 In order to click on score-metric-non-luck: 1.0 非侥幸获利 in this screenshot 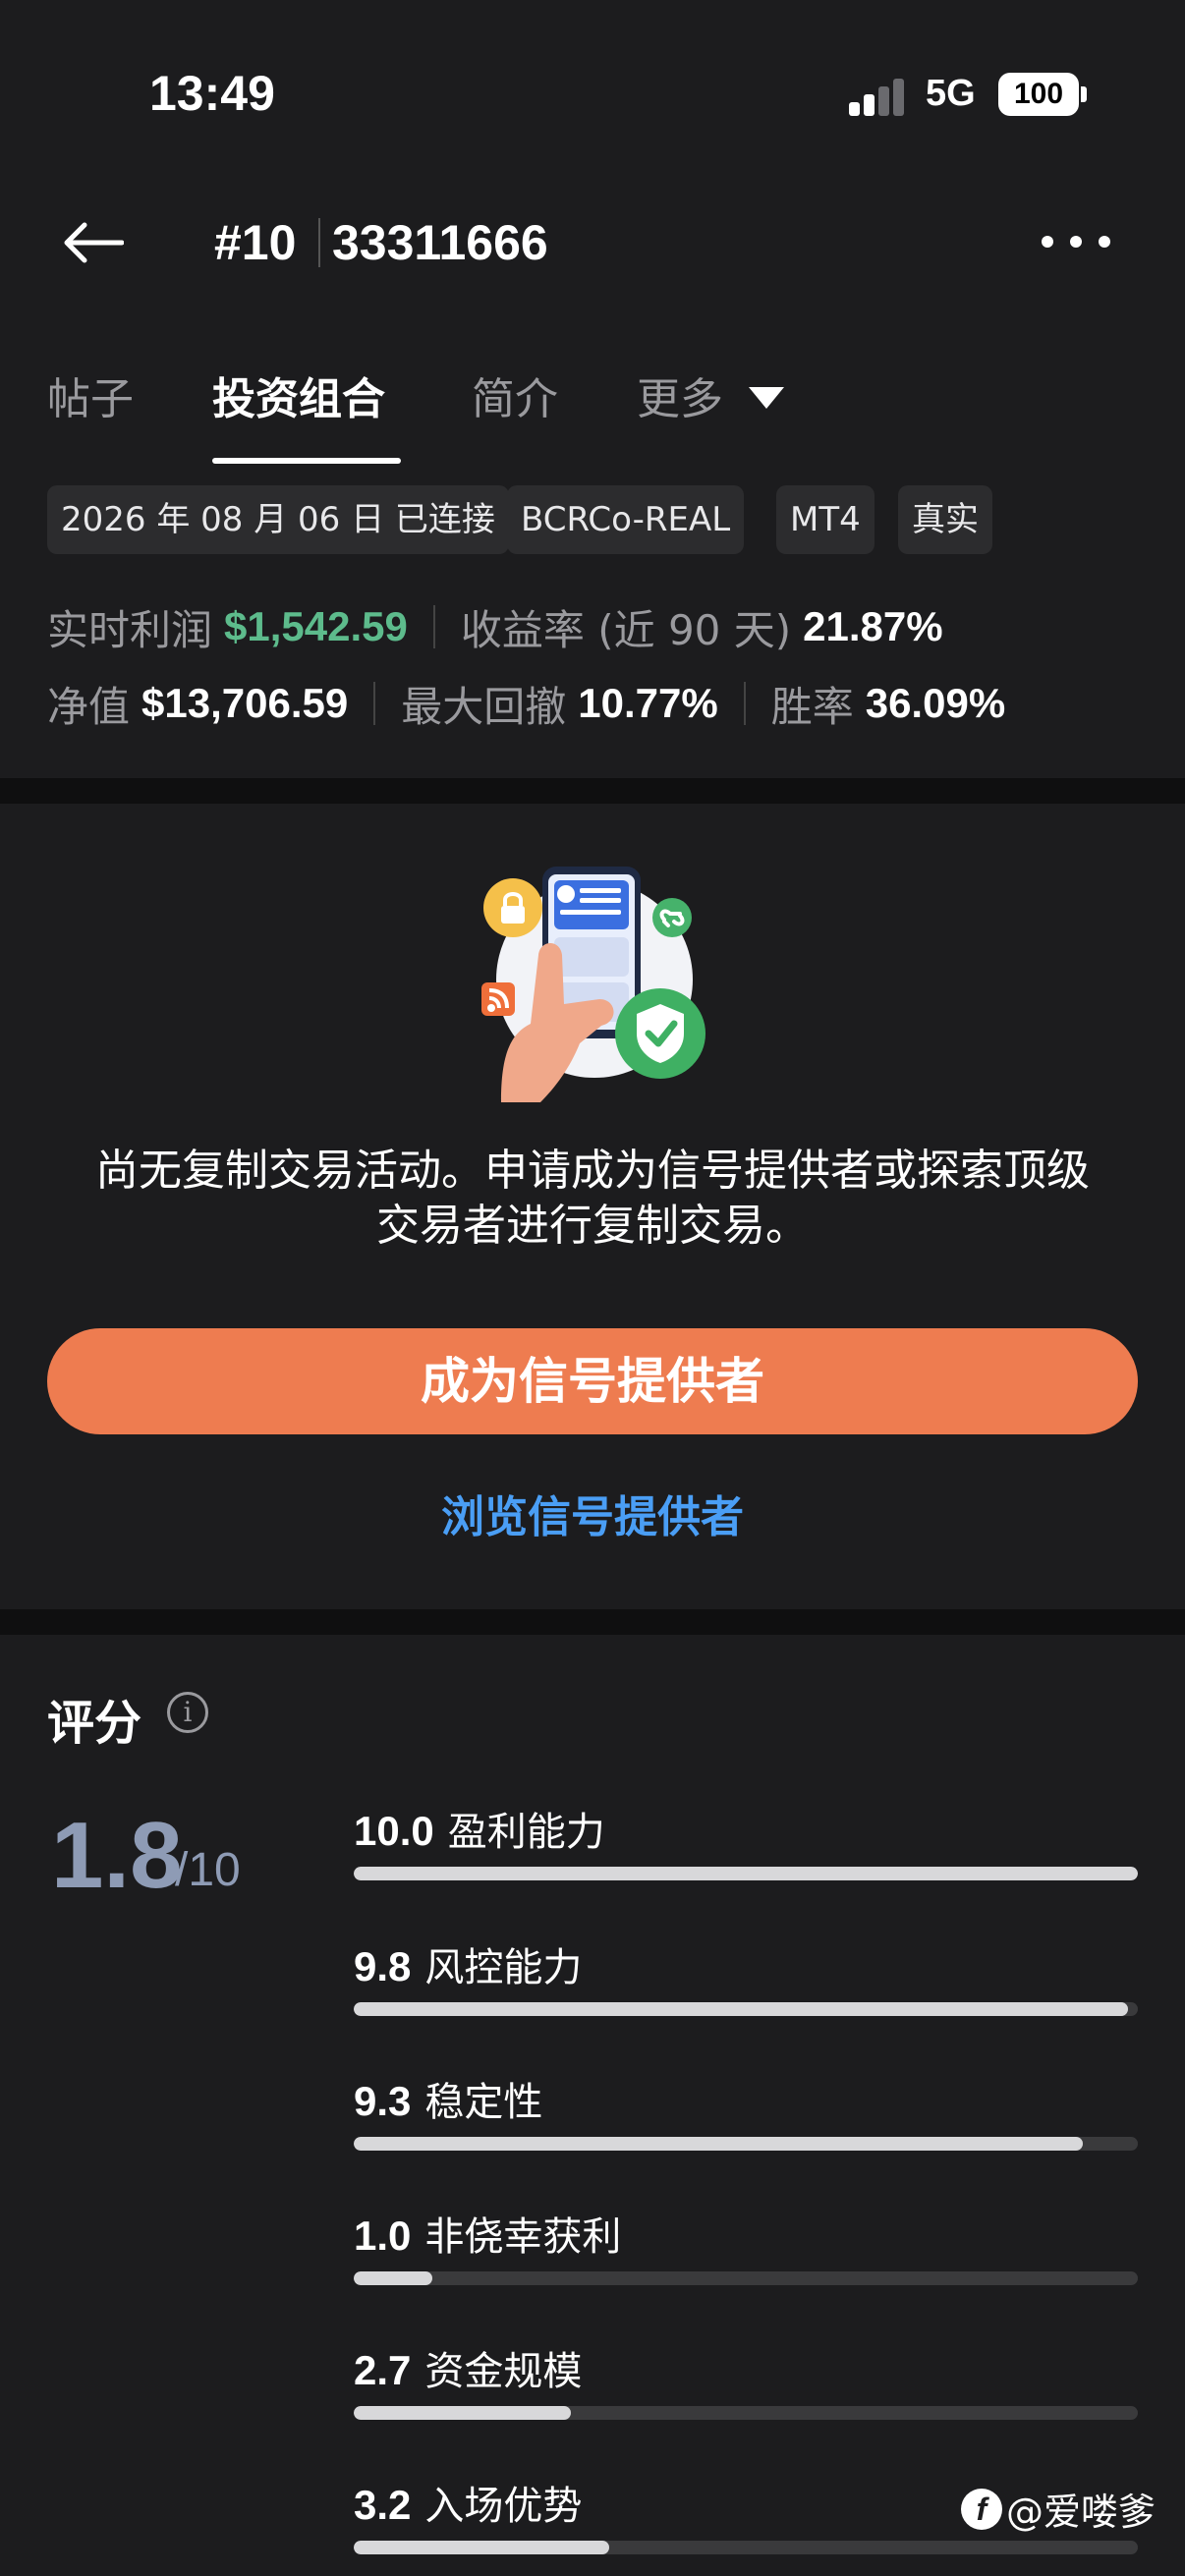, I will do `click(746, 2254)`.